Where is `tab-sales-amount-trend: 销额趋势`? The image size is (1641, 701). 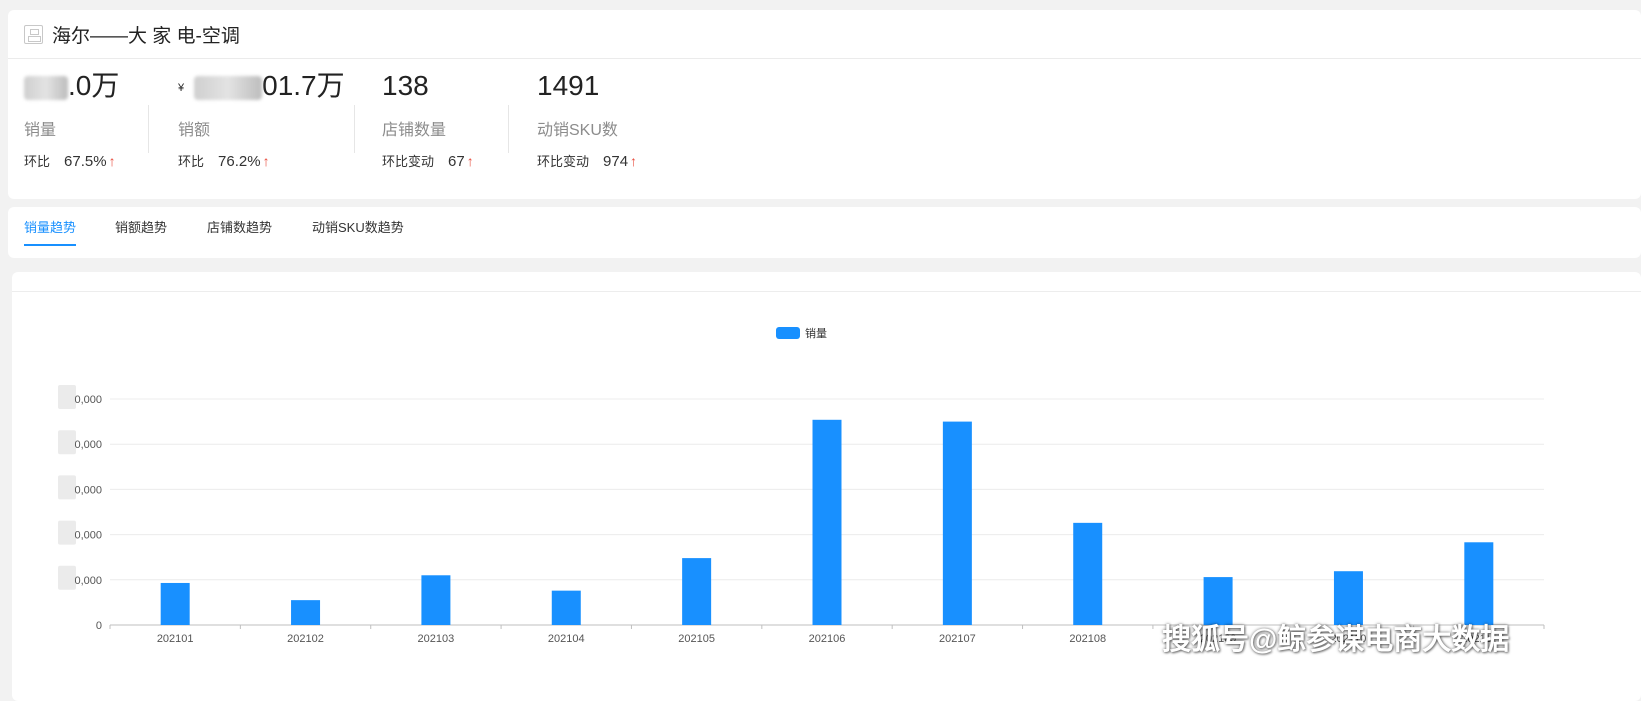 tab-sales-amount-trend: 销额趋势 is located at coordinates (141, 230).